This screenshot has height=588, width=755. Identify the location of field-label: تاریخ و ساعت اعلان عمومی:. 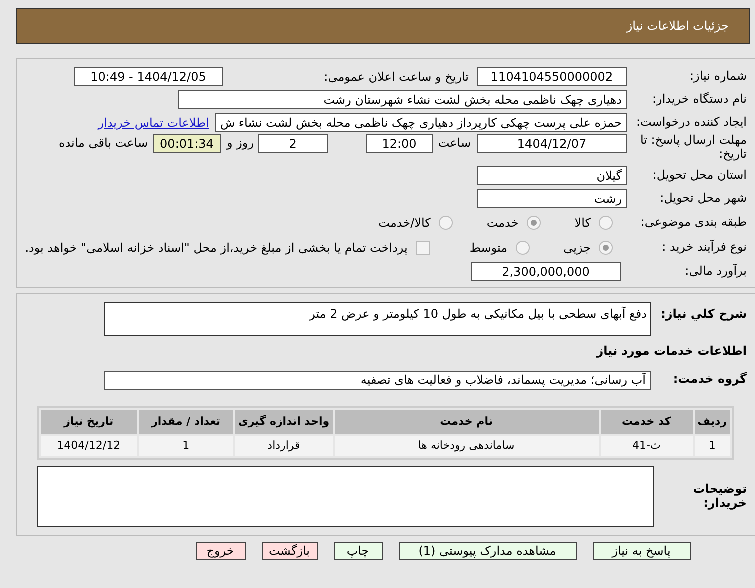
(396, 77).